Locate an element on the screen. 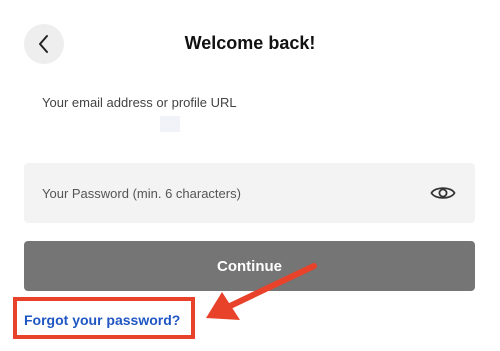 The image size is (500, 351). forgot-password-link: Forgot your password? is located at coordinates (102, 320).